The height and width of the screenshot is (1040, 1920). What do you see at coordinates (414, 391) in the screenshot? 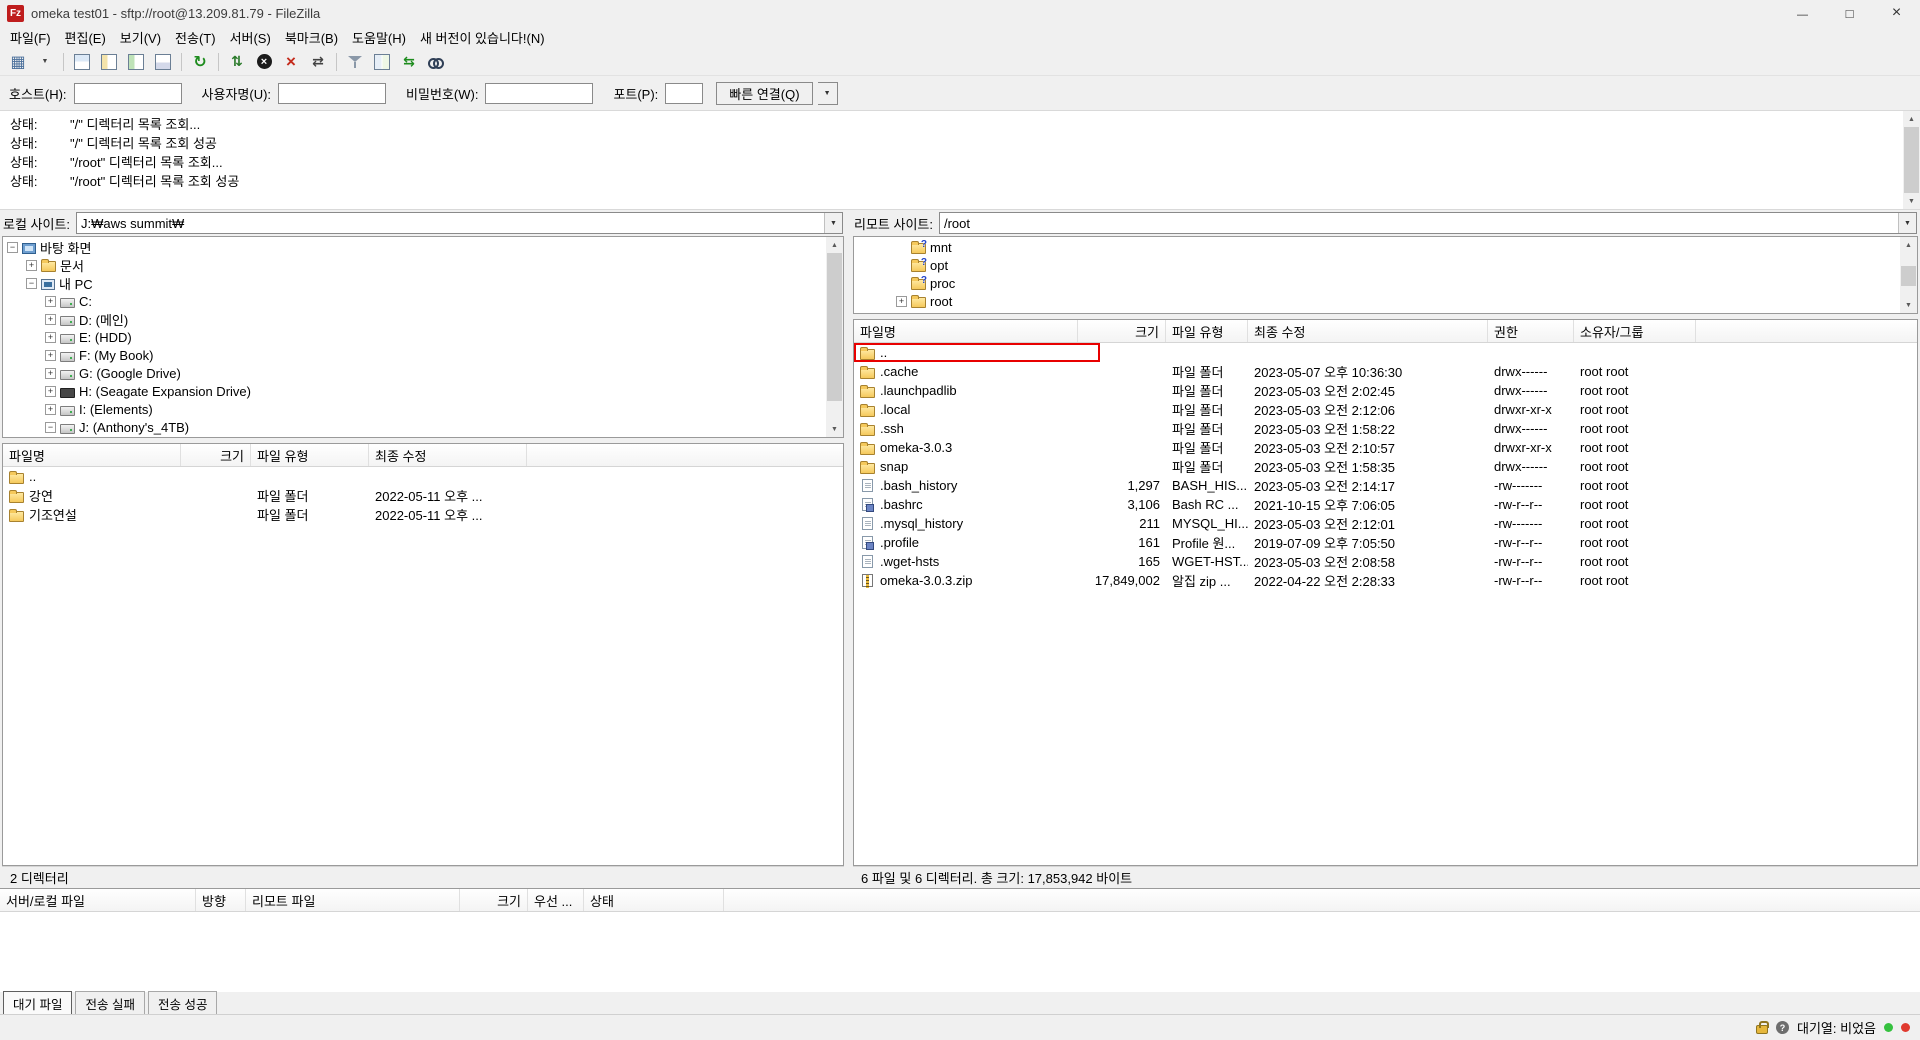
I see `tree-item: + H: (Seagate Expansion Drive)` at bounding box center [414, 391].